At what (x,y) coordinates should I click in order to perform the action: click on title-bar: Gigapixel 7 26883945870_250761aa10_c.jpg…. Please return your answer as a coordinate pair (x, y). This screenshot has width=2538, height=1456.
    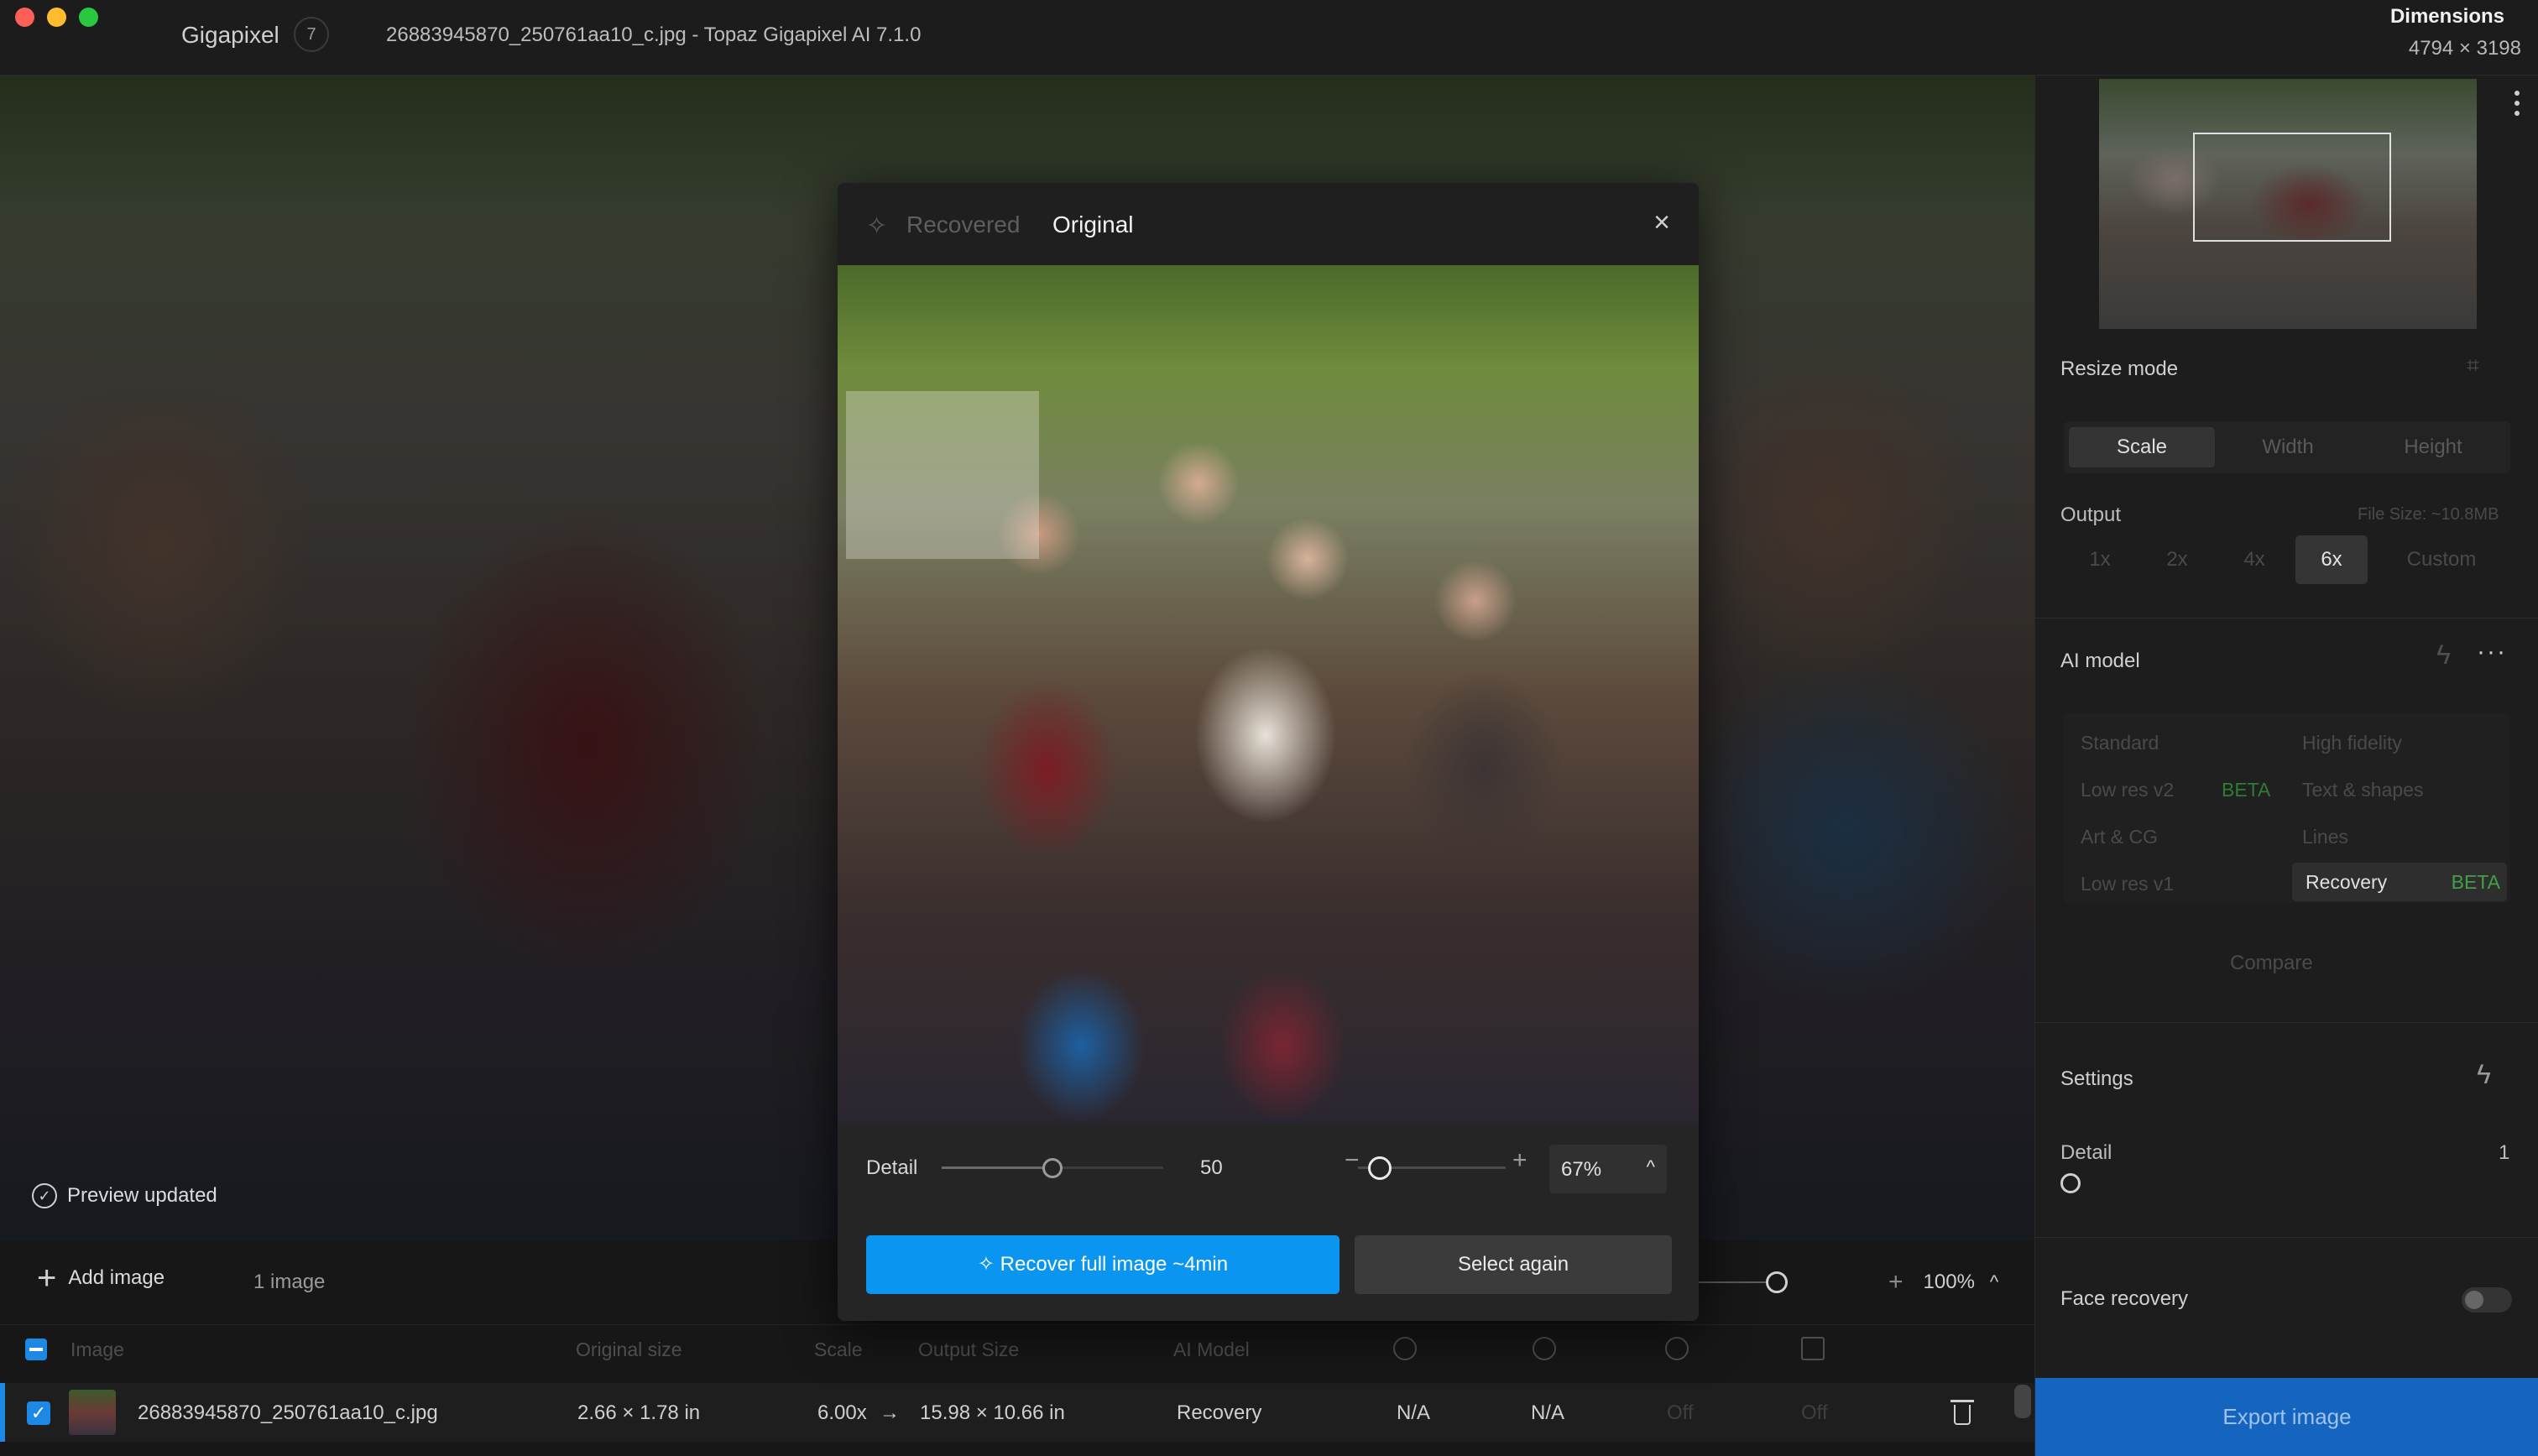
    Looking at the image, I should click on (1269, 38).